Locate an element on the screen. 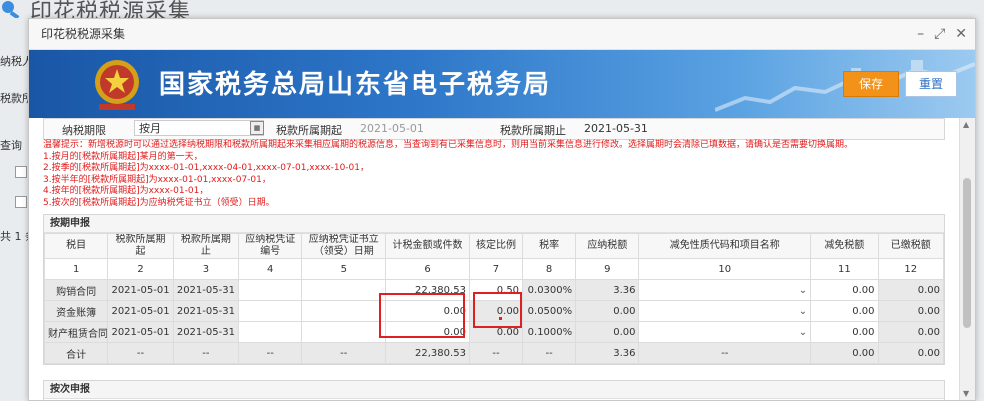 This screenshot has height=401, width=984. item-cell: 购销合同 is located at coordinates (76, 290).